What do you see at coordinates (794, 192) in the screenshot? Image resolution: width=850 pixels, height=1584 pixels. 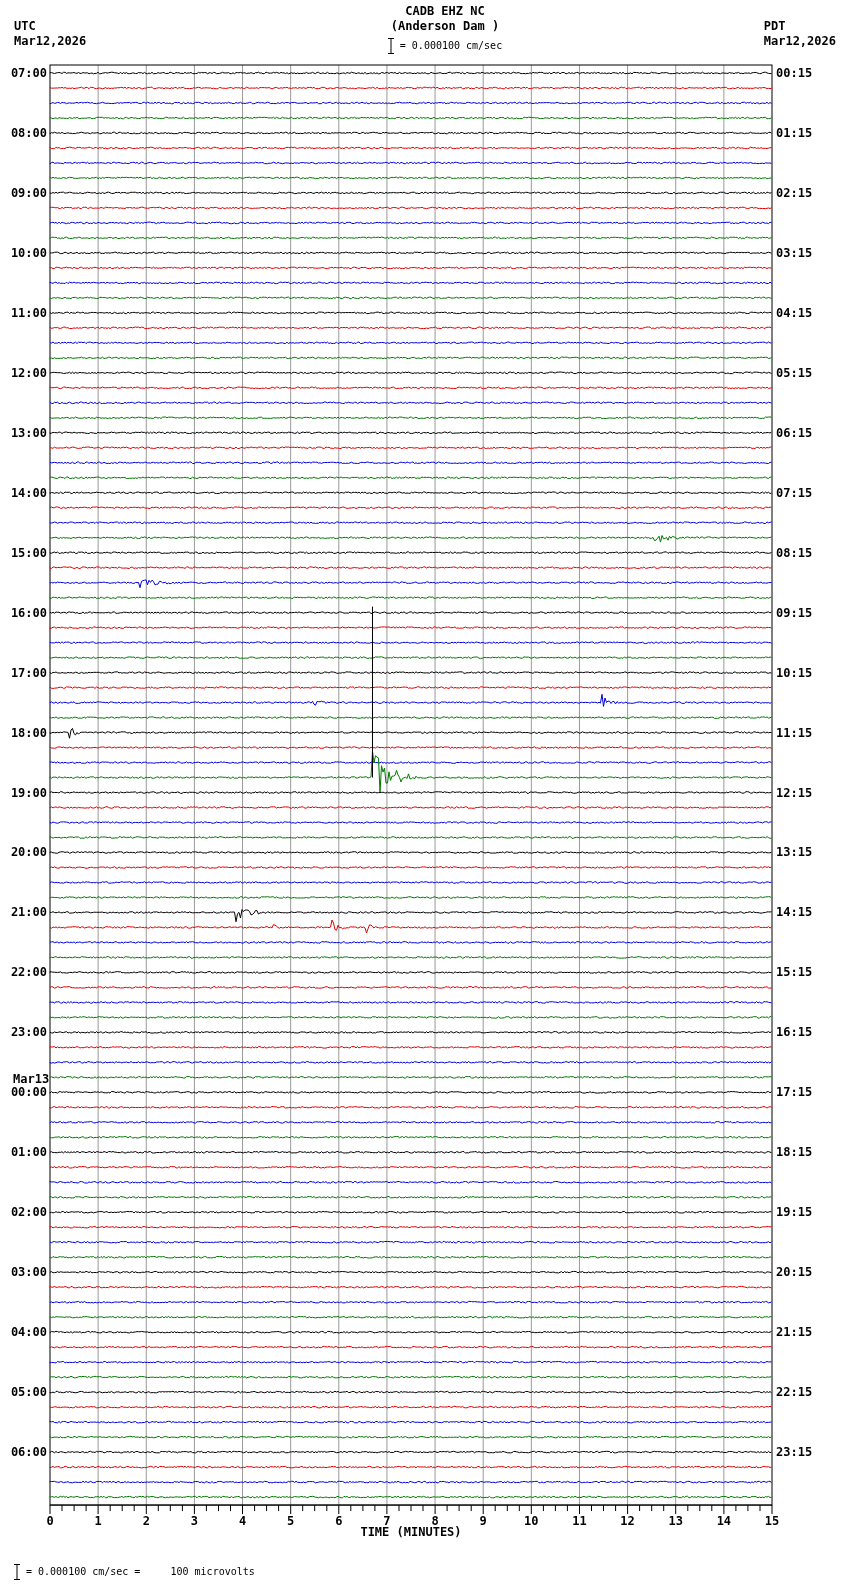 I see `hour-label: 02:15` at bounding box center [794, 192].